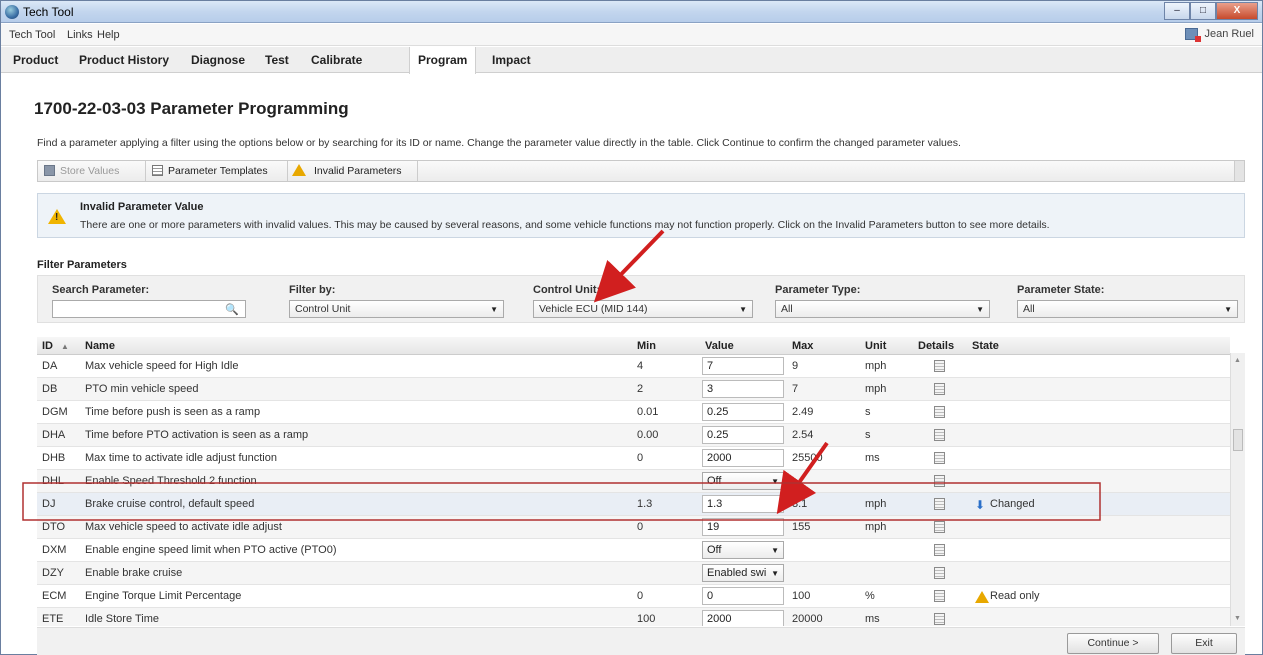 This screenshot has width=1263, height=655. I want to click on filter-by-value: Control Unit, so click(323, 309).